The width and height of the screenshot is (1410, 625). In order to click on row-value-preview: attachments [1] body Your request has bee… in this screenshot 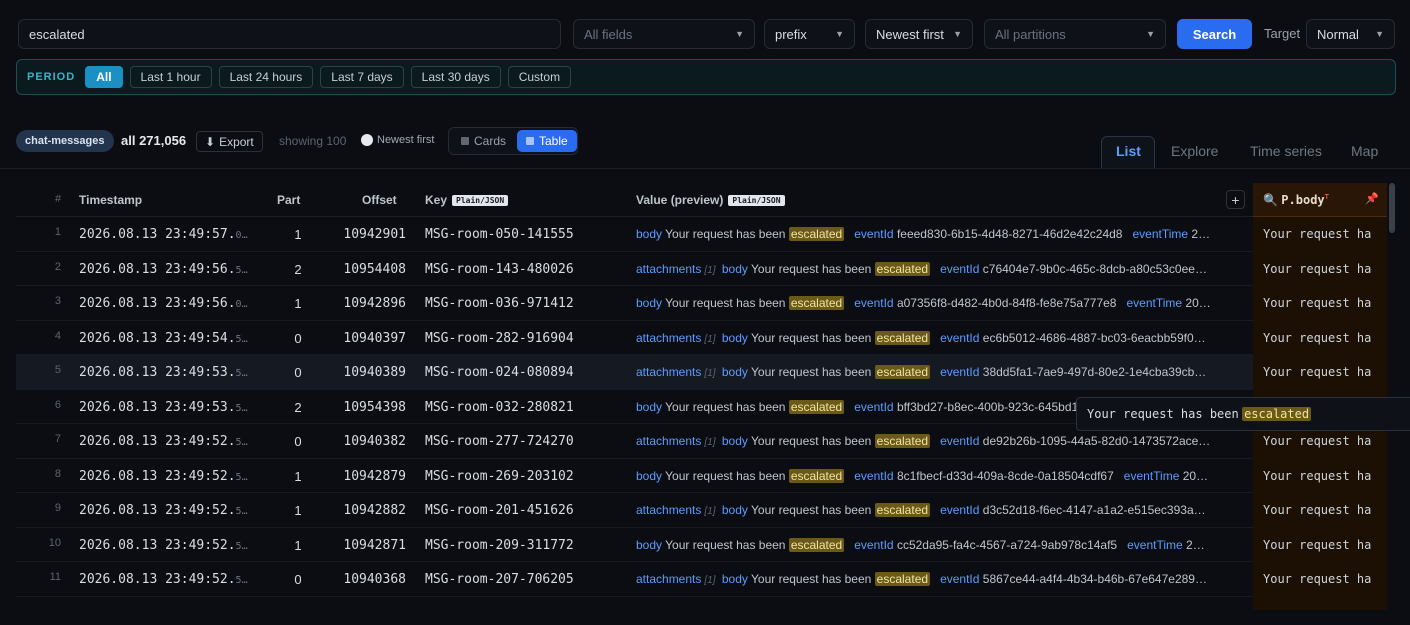, I will do `click(923, 441)`.